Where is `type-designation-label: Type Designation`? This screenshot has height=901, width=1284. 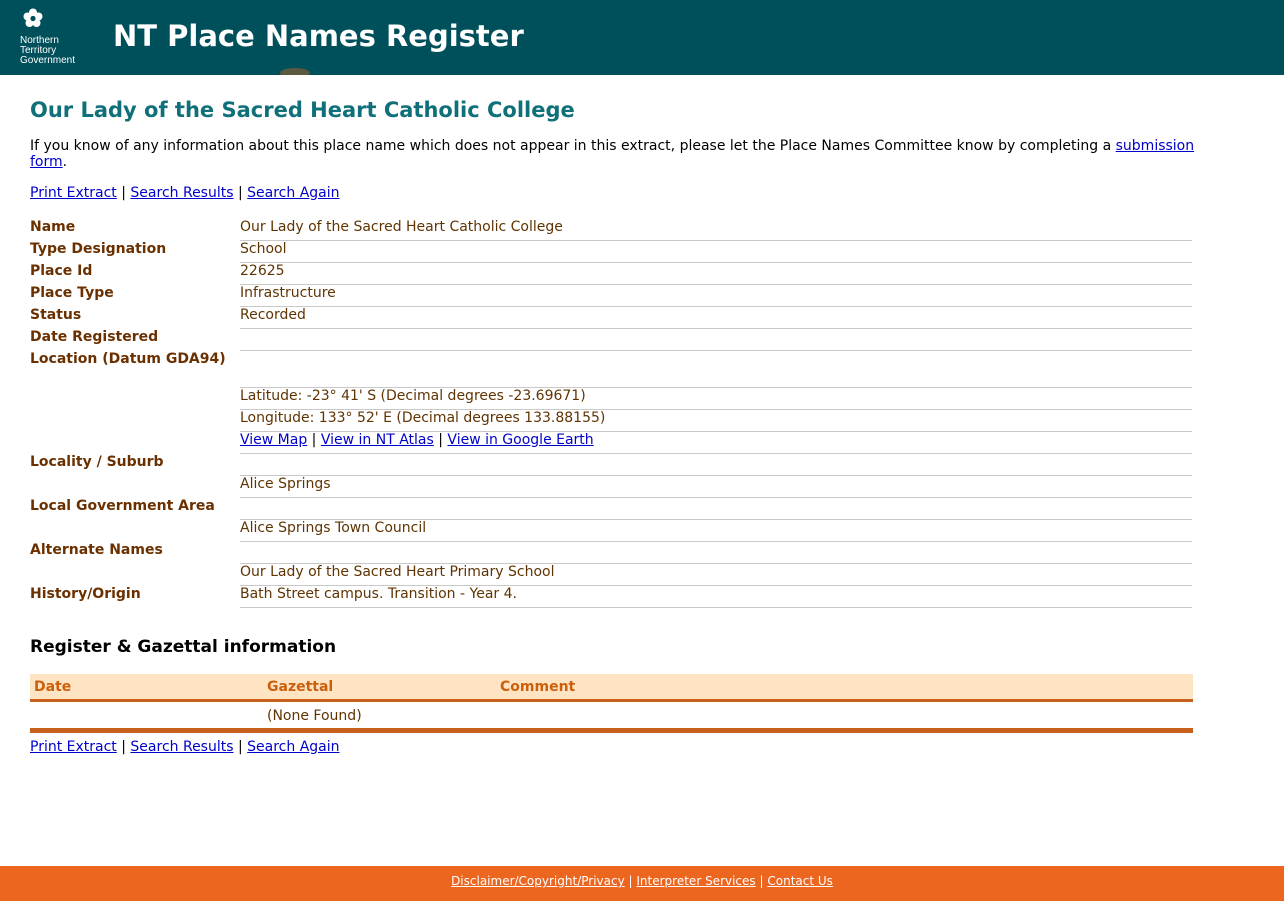
type-designation-label: Type Designation is located at coordinates (98, 248).